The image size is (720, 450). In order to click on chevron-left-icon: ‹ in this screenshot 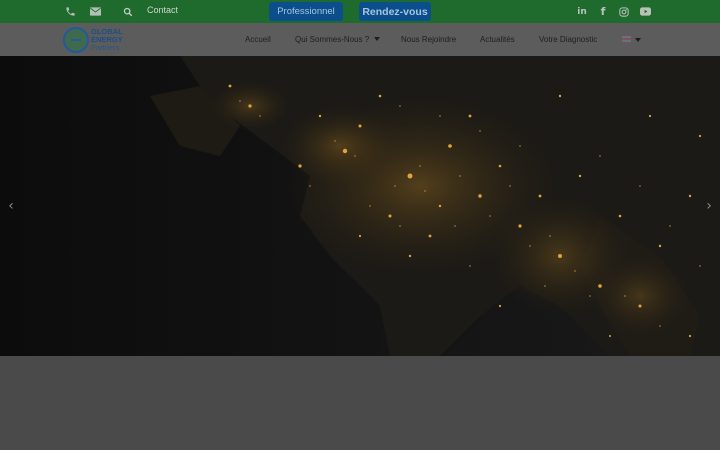, I will do `click(11, 206)`.